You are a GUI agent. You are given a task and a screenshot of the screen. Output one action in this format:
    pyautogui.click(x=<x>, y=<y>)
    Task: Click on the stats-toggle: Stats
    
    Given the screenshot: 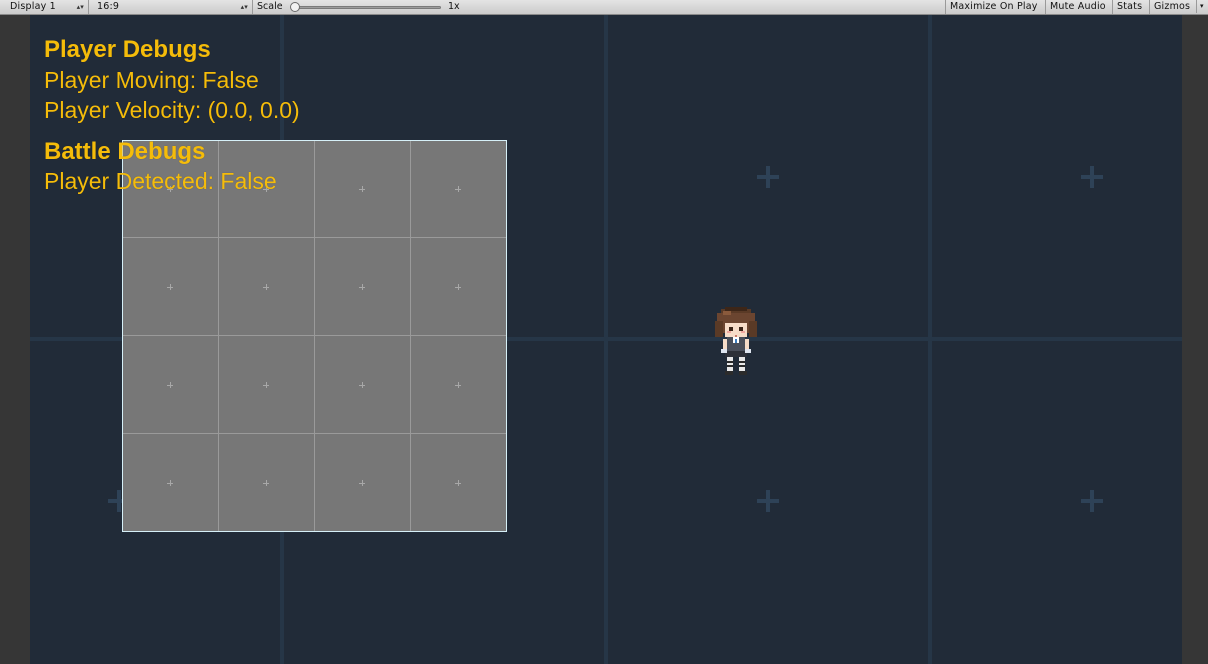 What is the action you would take?
    pyautogui.click(x=1129, y=7)
    